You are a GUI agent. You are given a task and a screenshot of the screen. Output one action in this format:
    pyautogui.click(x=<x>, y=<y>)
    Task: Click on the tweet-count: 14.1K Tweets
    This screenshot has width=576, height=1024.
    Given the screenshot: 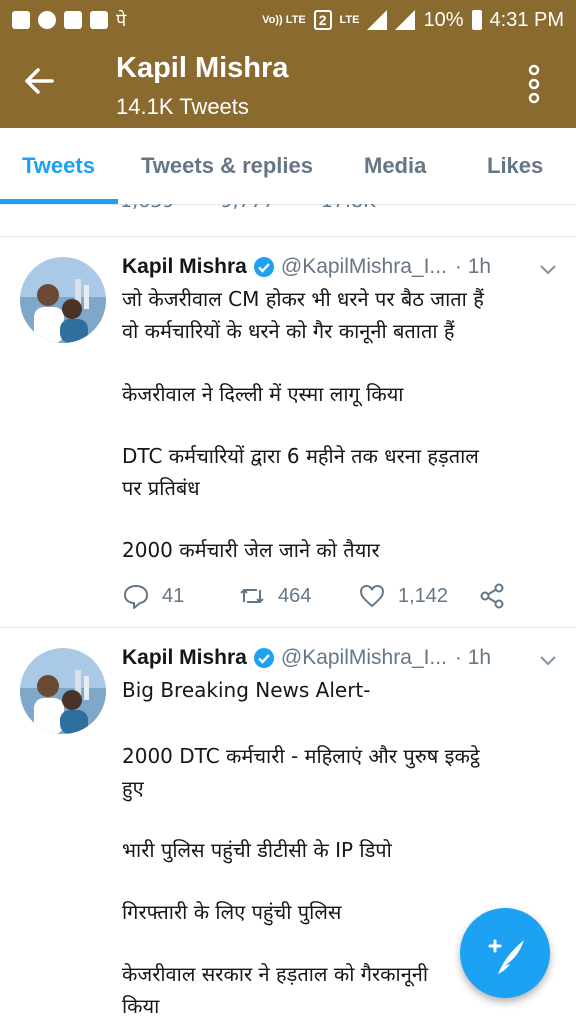 What is the action you would take?
    pyautogui.click(x=182, y=106)
    